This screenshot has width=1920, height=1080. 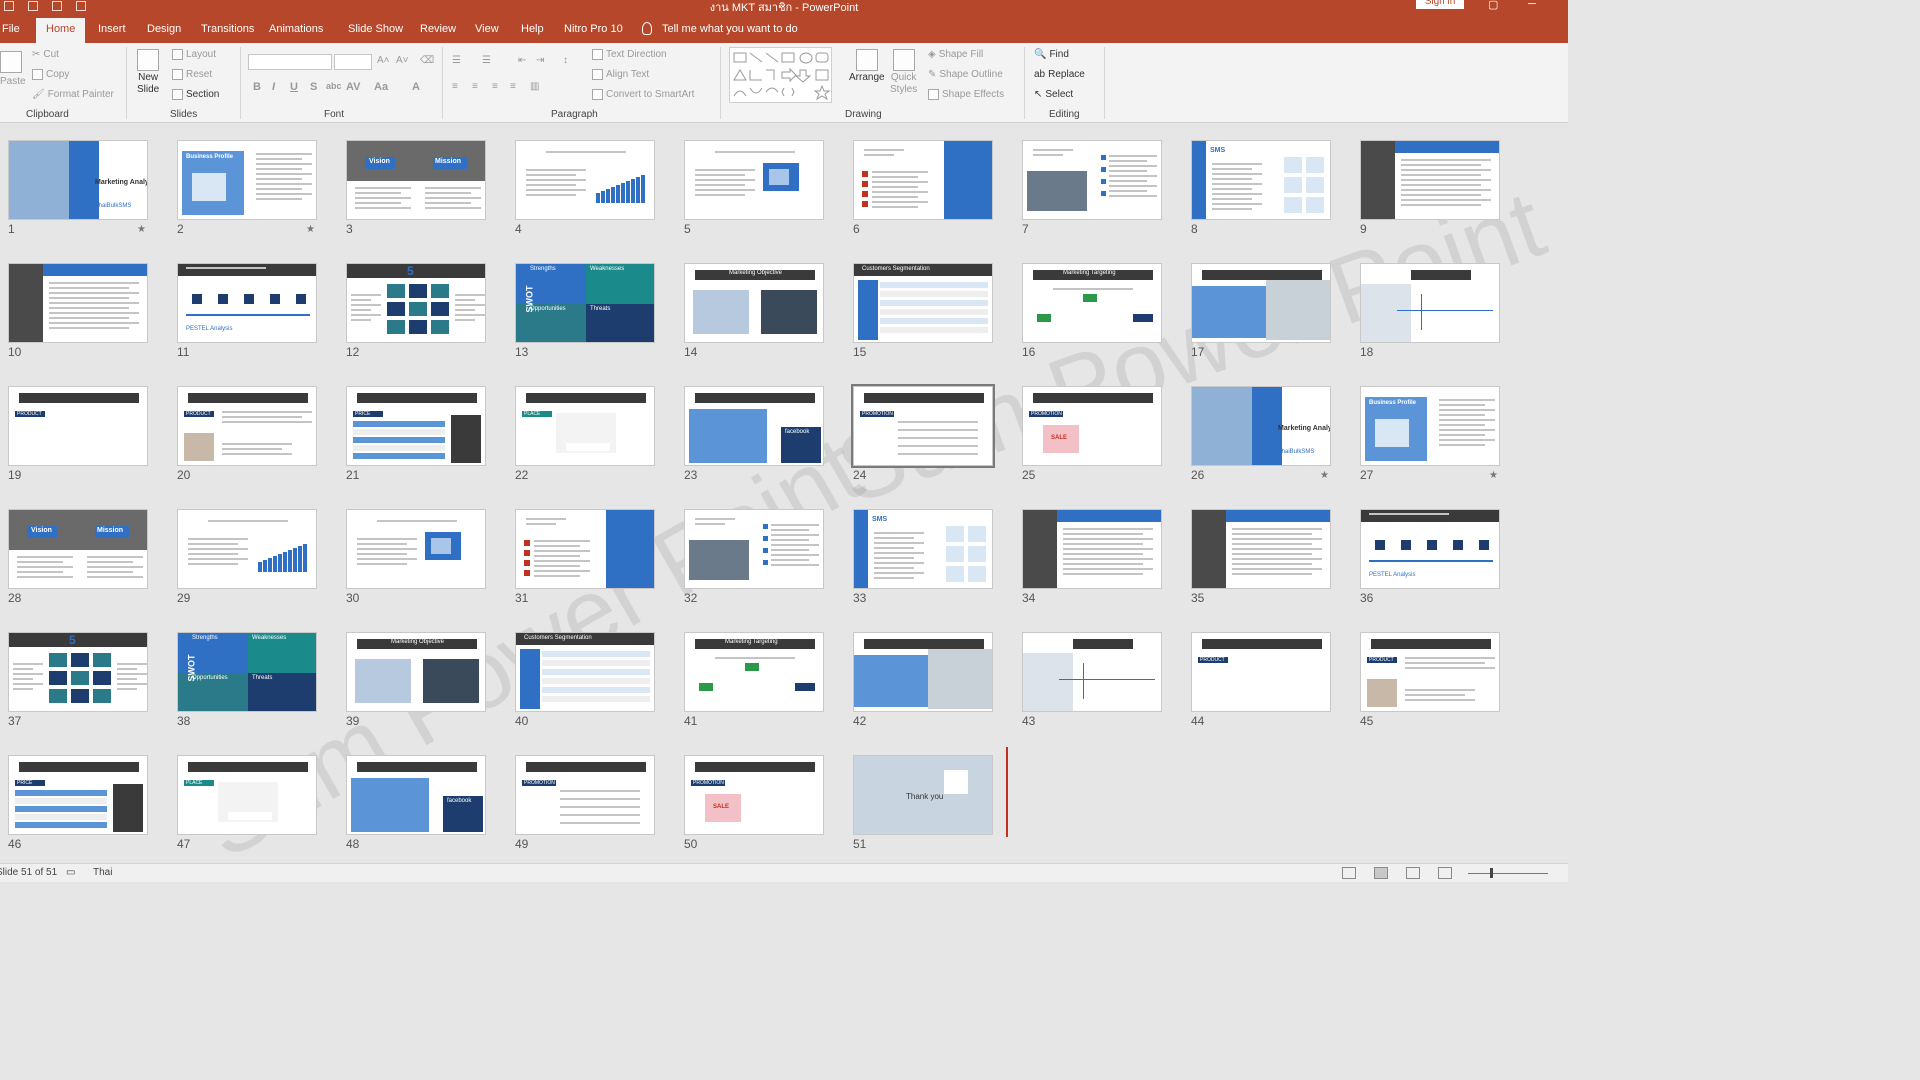 I want to click on slideshow-view-icon, so click(x=1445, y=873).